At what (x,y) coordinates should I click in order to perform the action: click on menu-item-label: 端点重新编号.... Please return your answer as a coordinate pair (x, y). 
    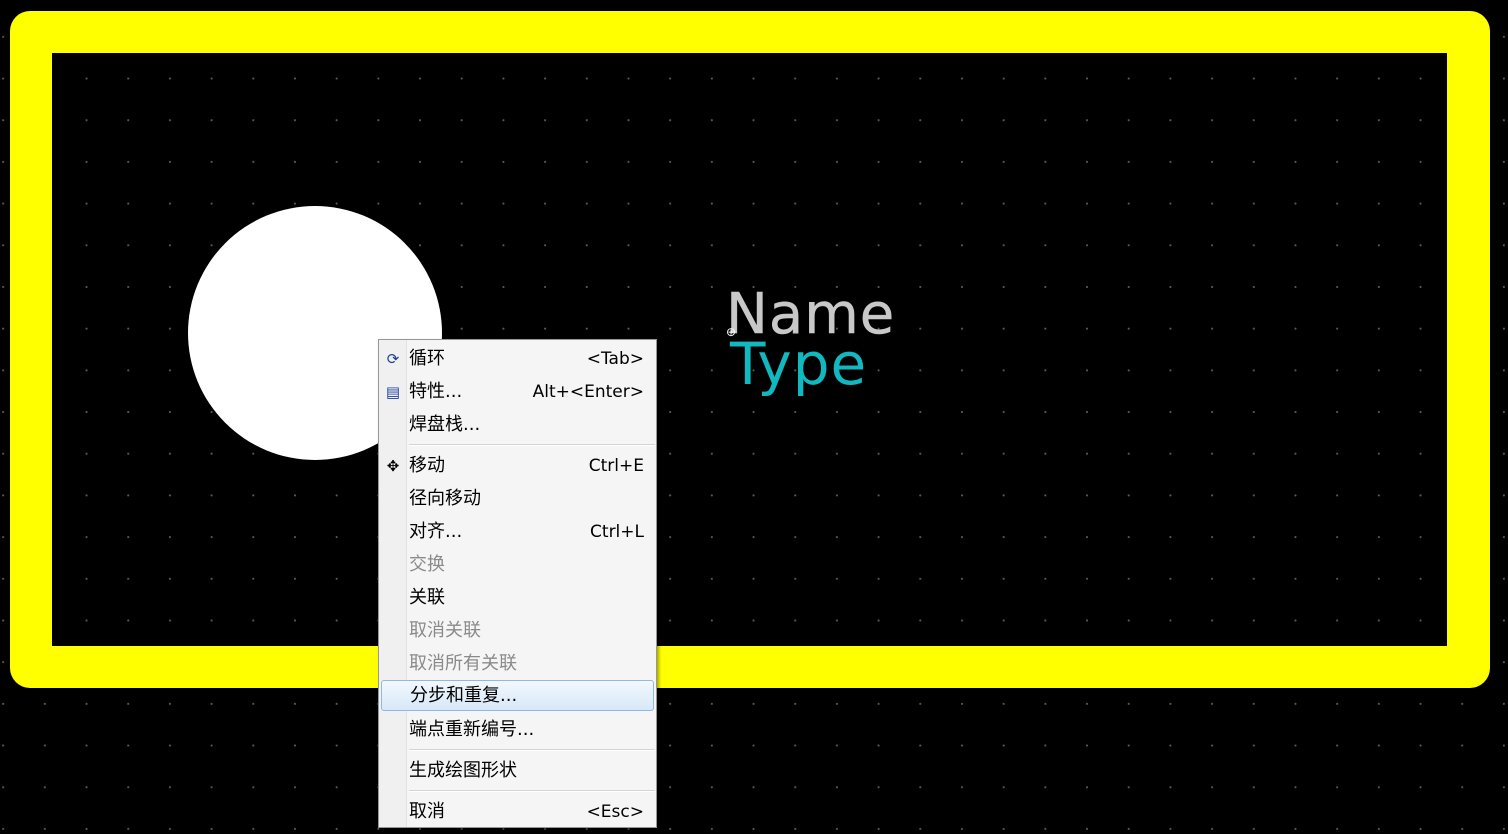
    Looking at the image, I should click on (472, 729).